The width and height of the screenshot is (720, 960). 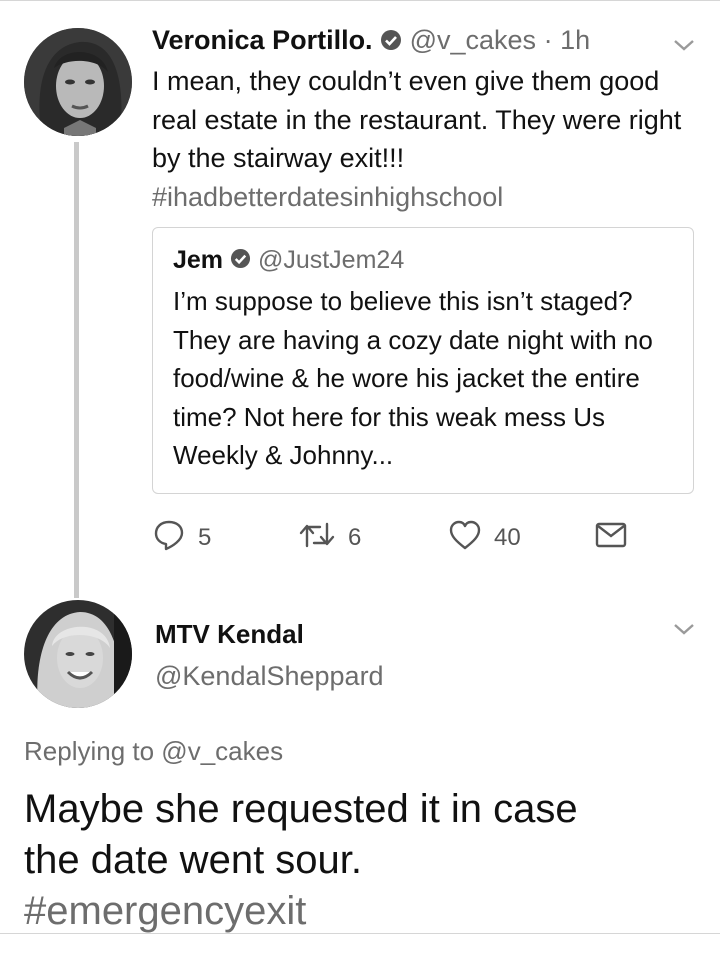 I want to click on retweet-count: 6, so click(x=355, y=537).